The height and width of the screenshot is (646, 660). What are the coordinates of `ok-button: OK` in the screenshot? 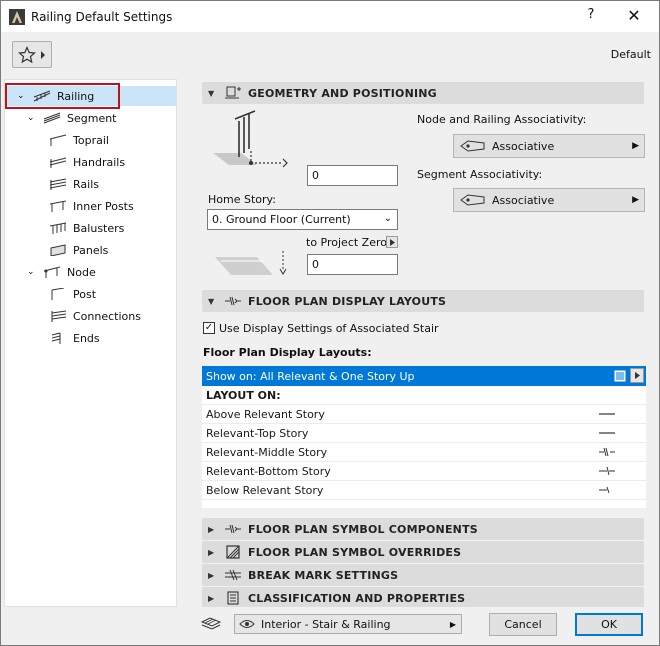 It's located at (609, 624).